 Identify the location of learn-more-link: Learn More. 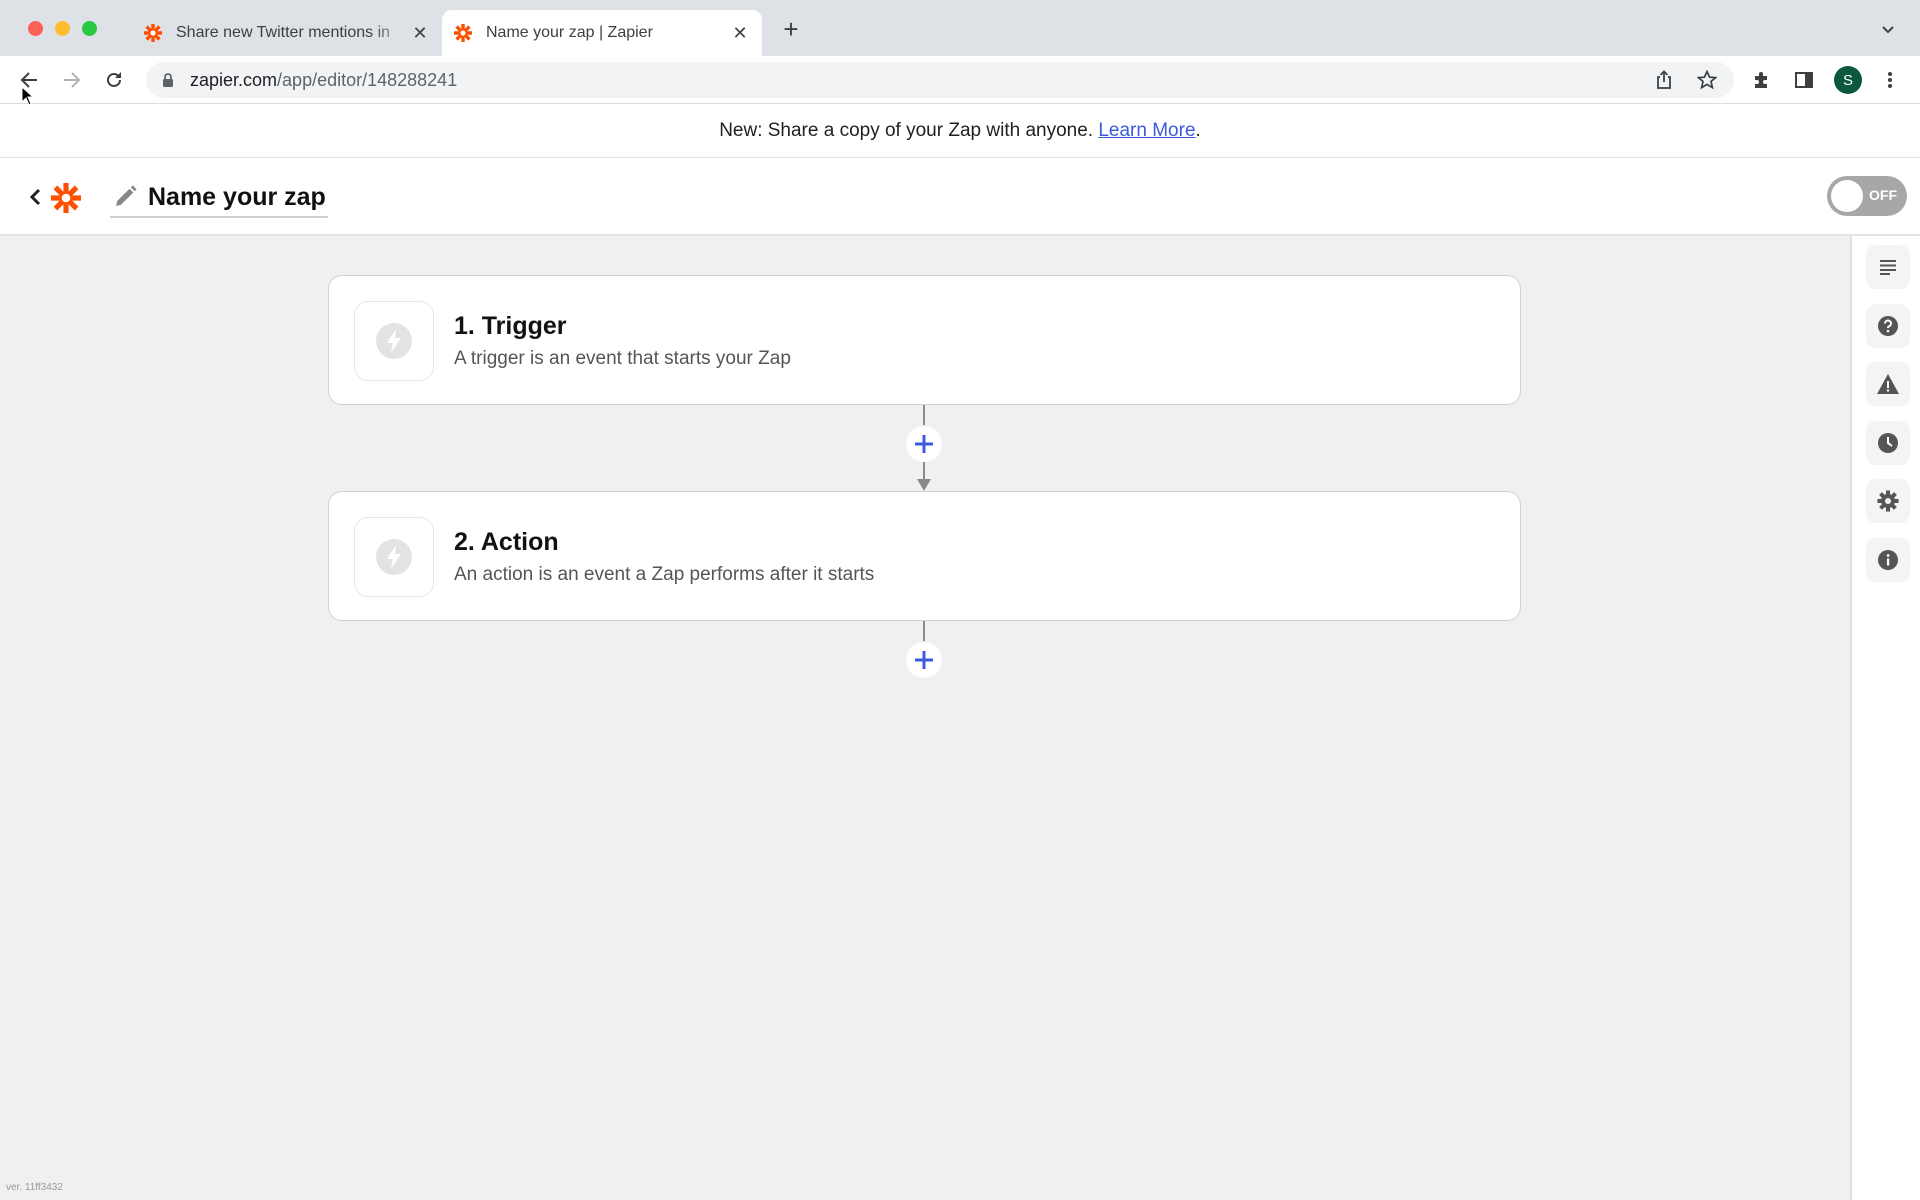
(1146, 131).